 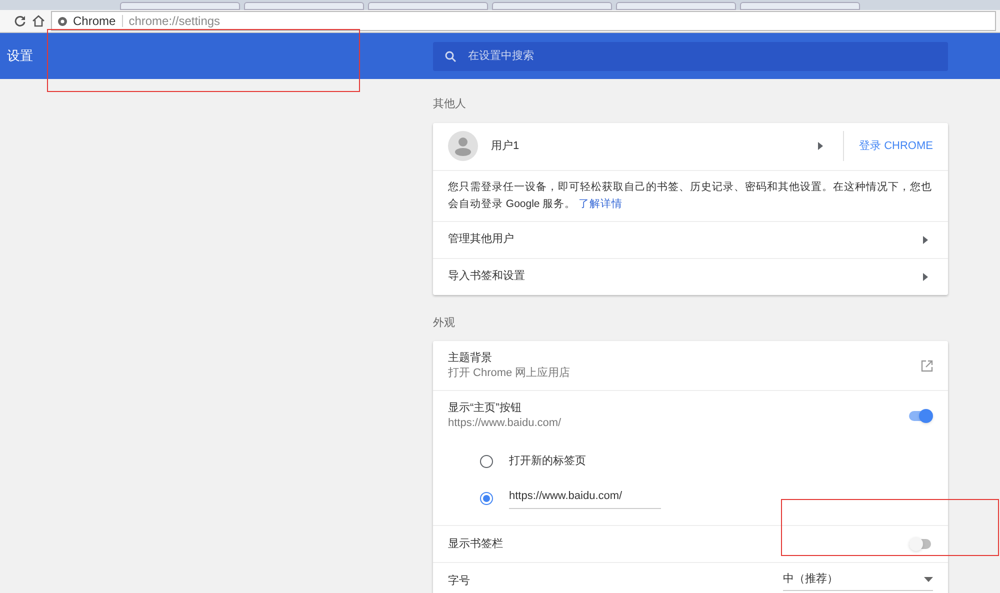 What do you see at coordinates (690, 239) in the screenshot?
I see `settings-row: 管理其他用户` at bounding box center [690, 239].